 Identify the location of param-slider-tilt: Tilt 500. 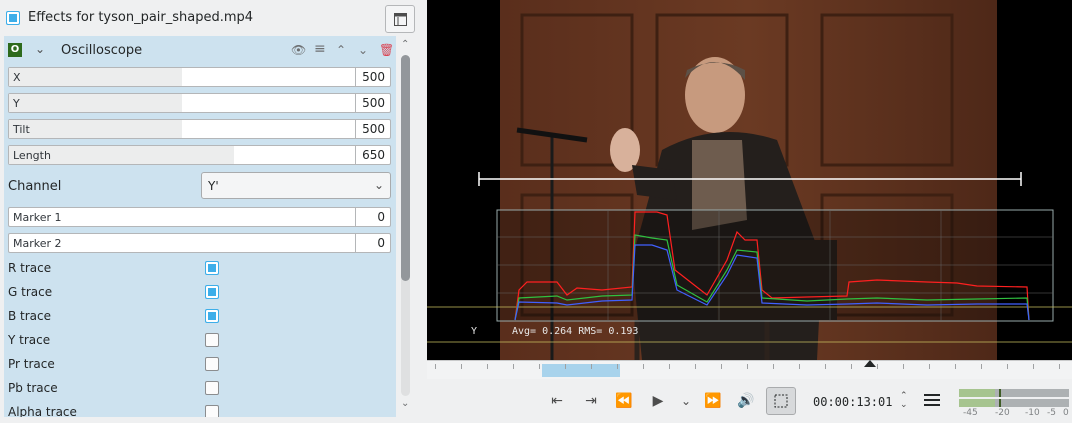
(199, 129).